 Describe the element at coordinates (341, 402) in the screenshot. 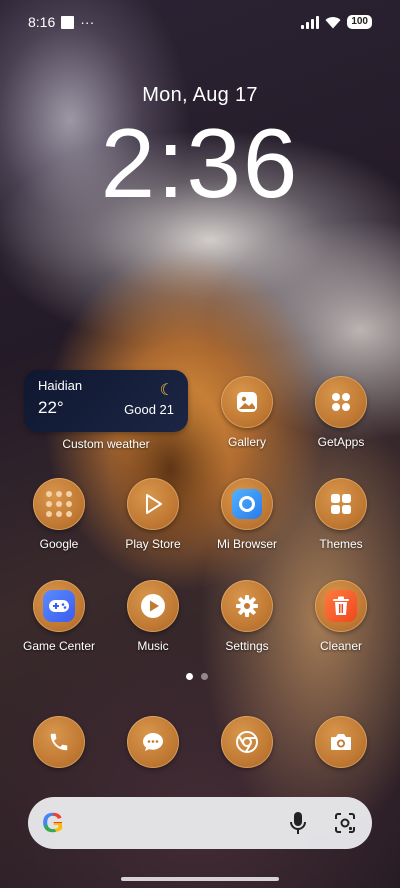

I see `getapps-icon` at that location.